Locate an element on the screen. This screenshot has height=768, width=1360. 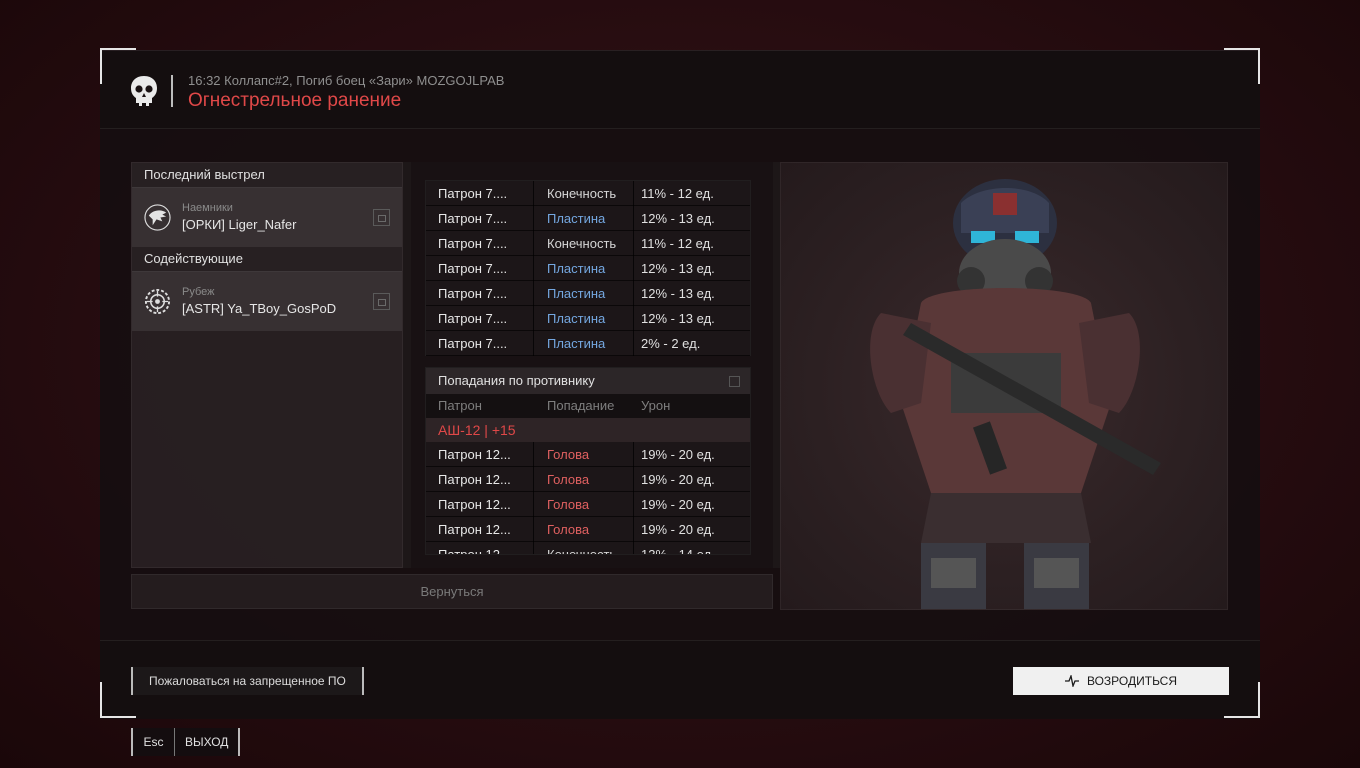
pulse-icon is located at coordinates (1071, 681).